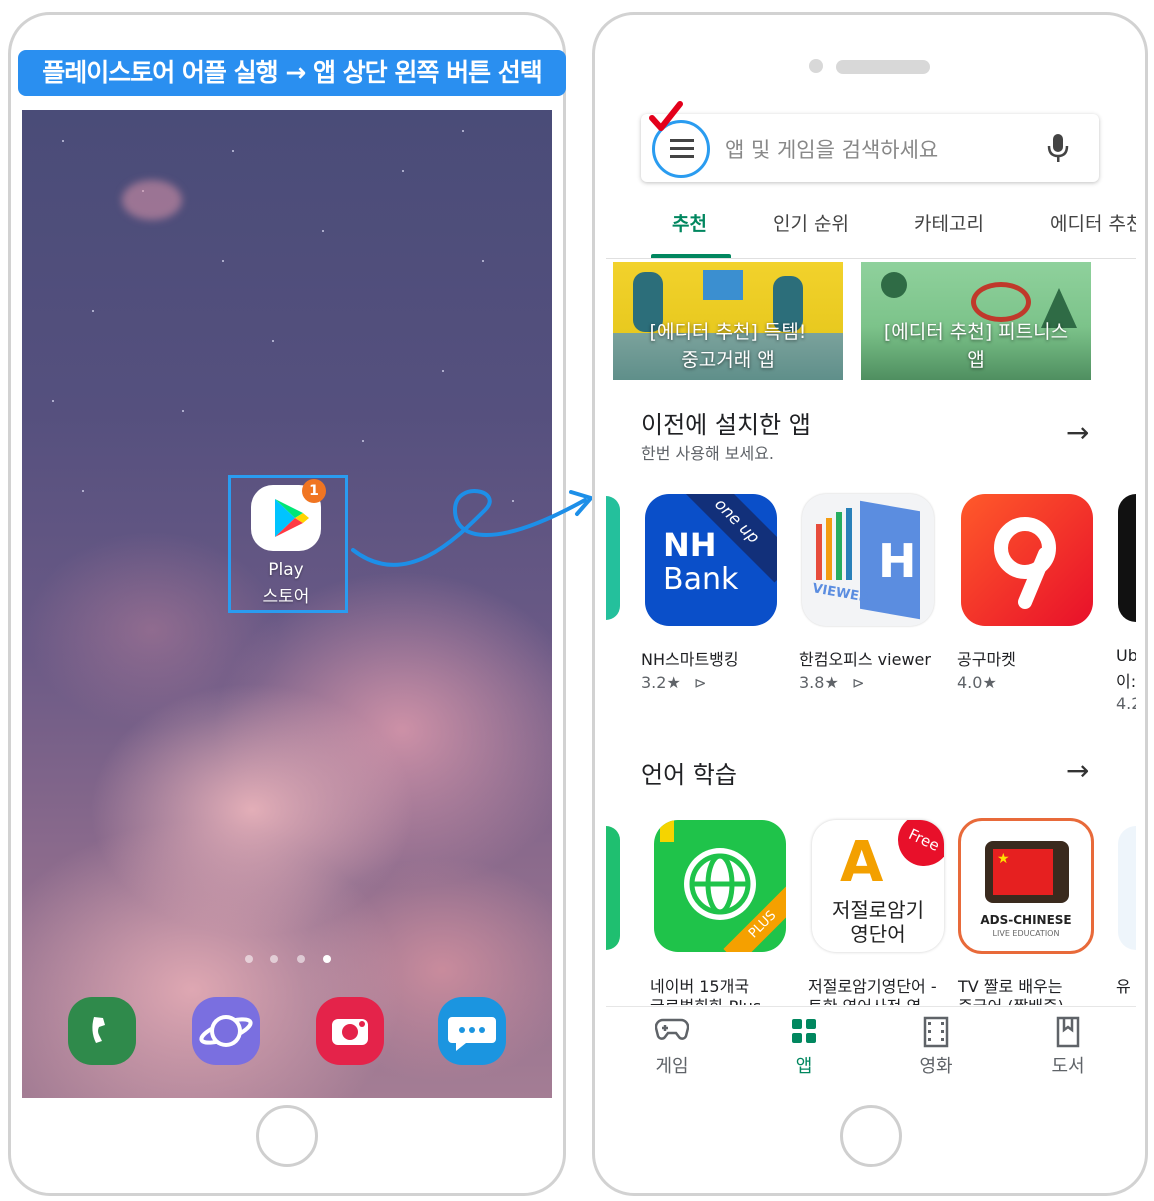 This screenshot has height=1201, width=1154. I want to click on vocab-tile-line2: 영단어, so click(878, 934).